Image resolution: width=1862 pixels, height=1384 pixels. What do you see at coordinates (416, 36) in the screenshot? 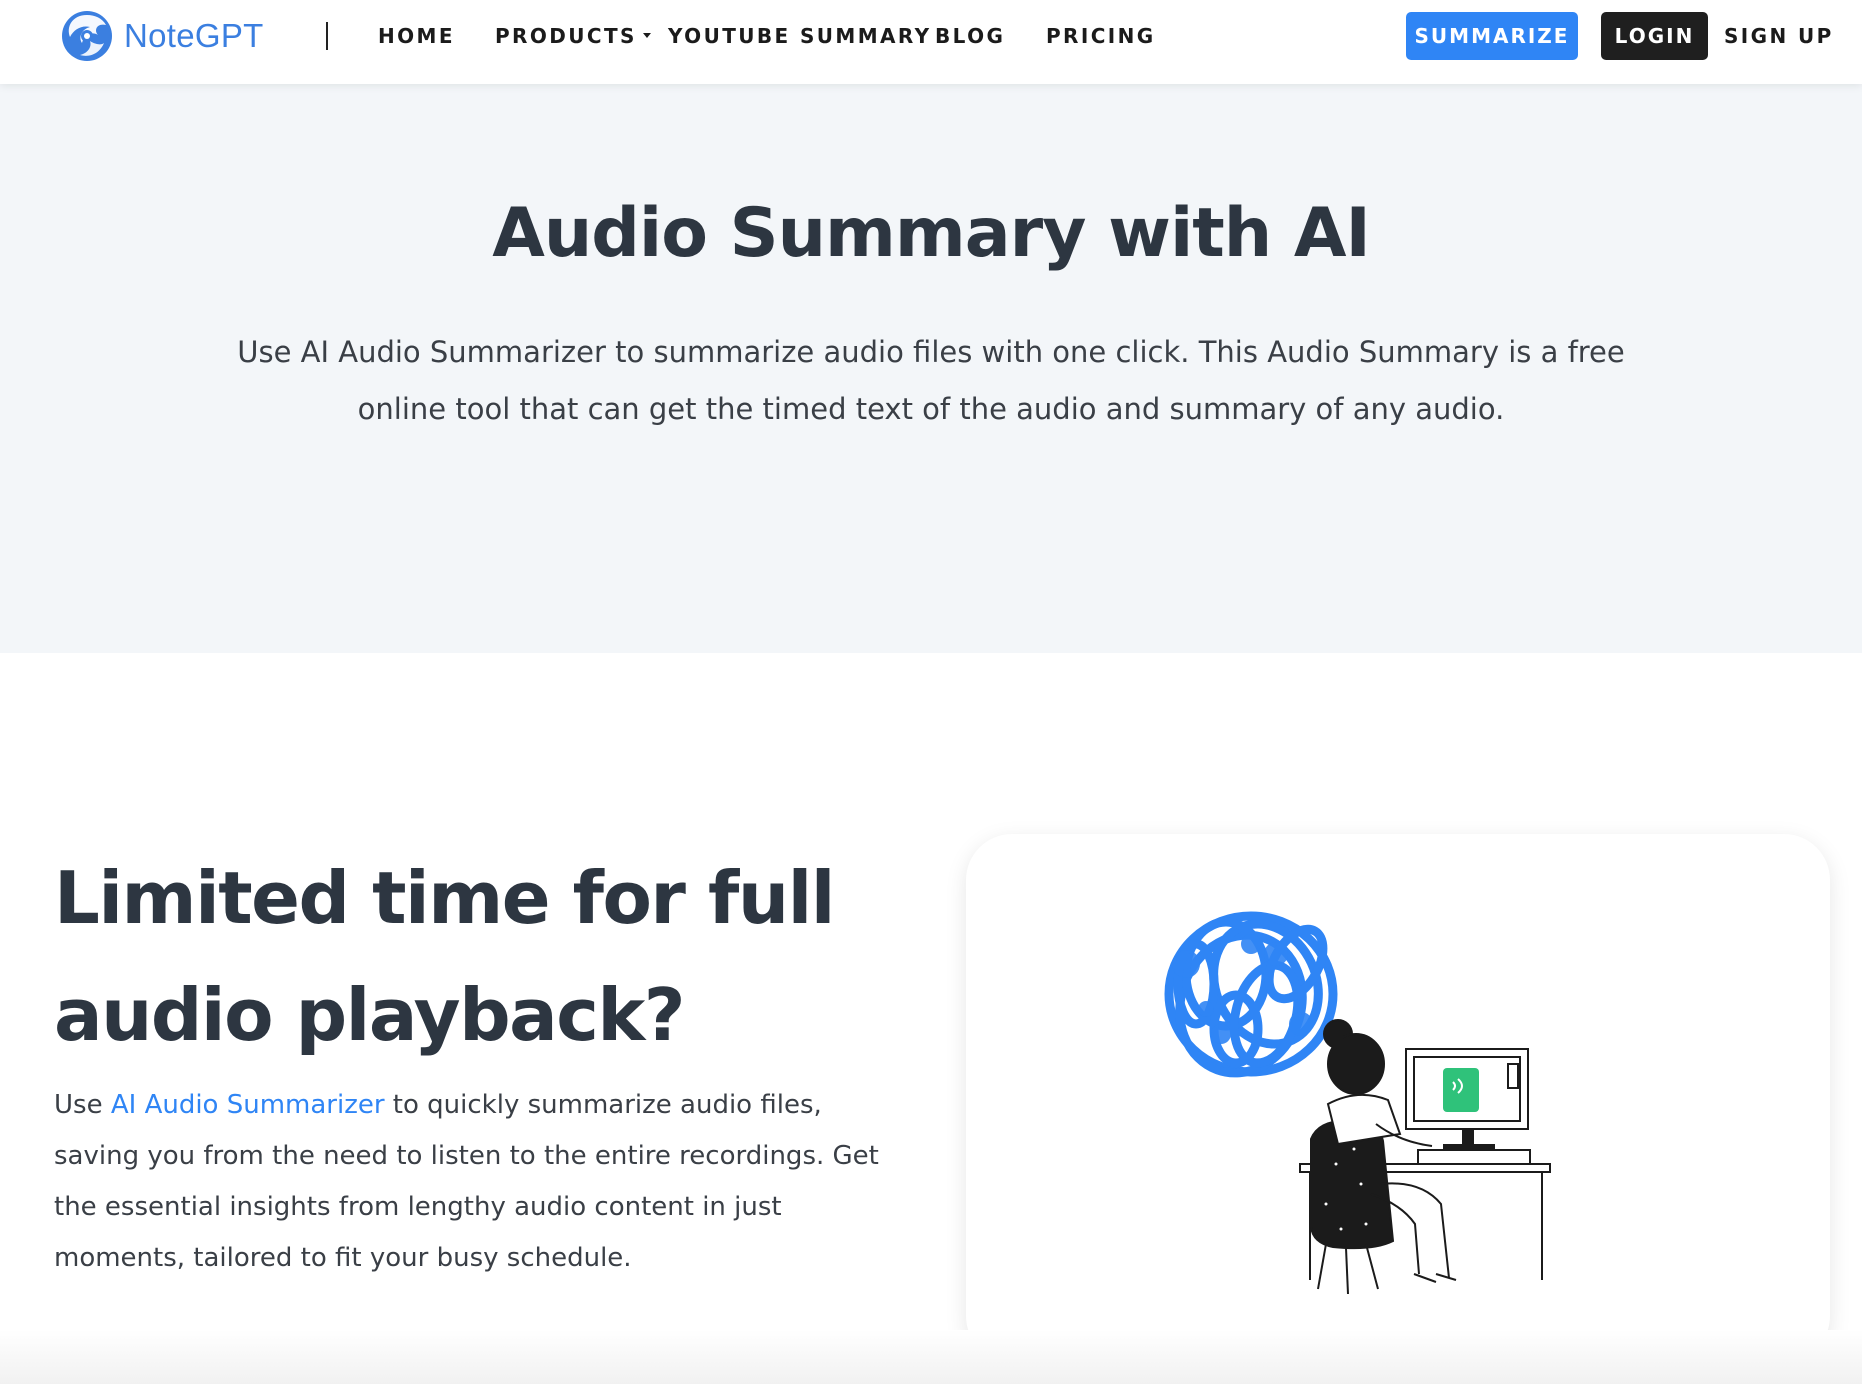
I see `nav-home-link: HOME` at bounding box center [416, 36].